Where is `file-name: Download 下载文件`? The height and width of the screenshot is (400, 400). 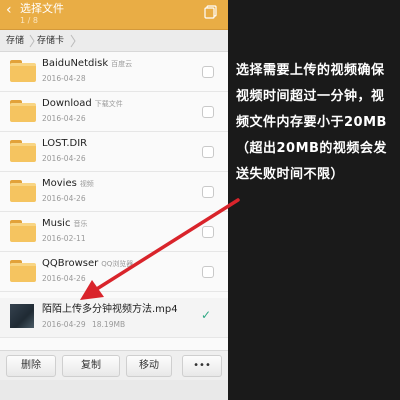 file-name: Download 下载文件 is located at coordinates (82, 103).